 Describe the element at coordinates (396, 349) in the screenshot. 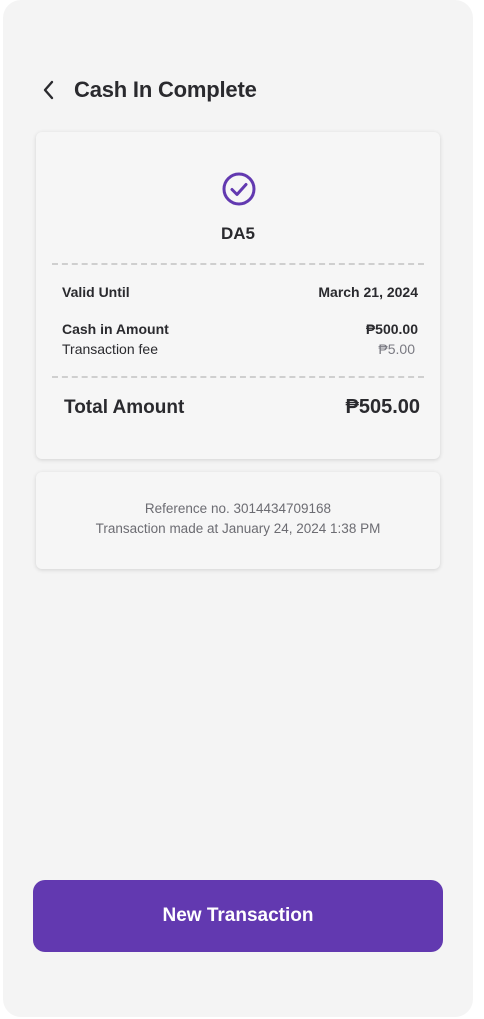

I see `fee-value: ₱5.00` at that location.